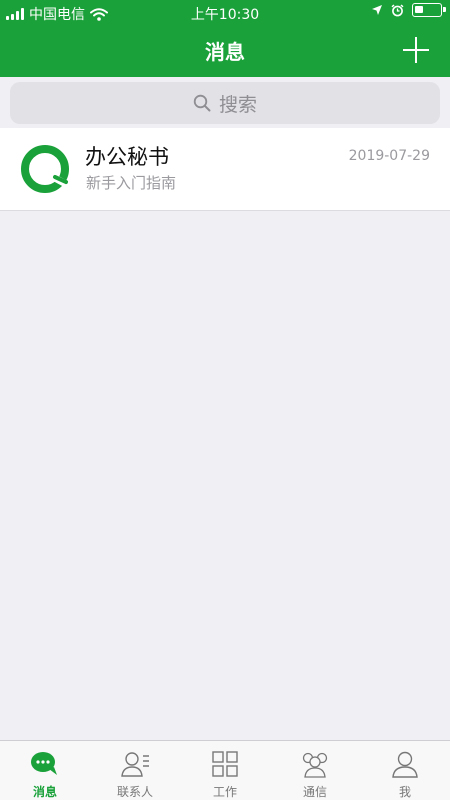 The image size is (450, 800). I want to click on person-icon, so click(405, 764).